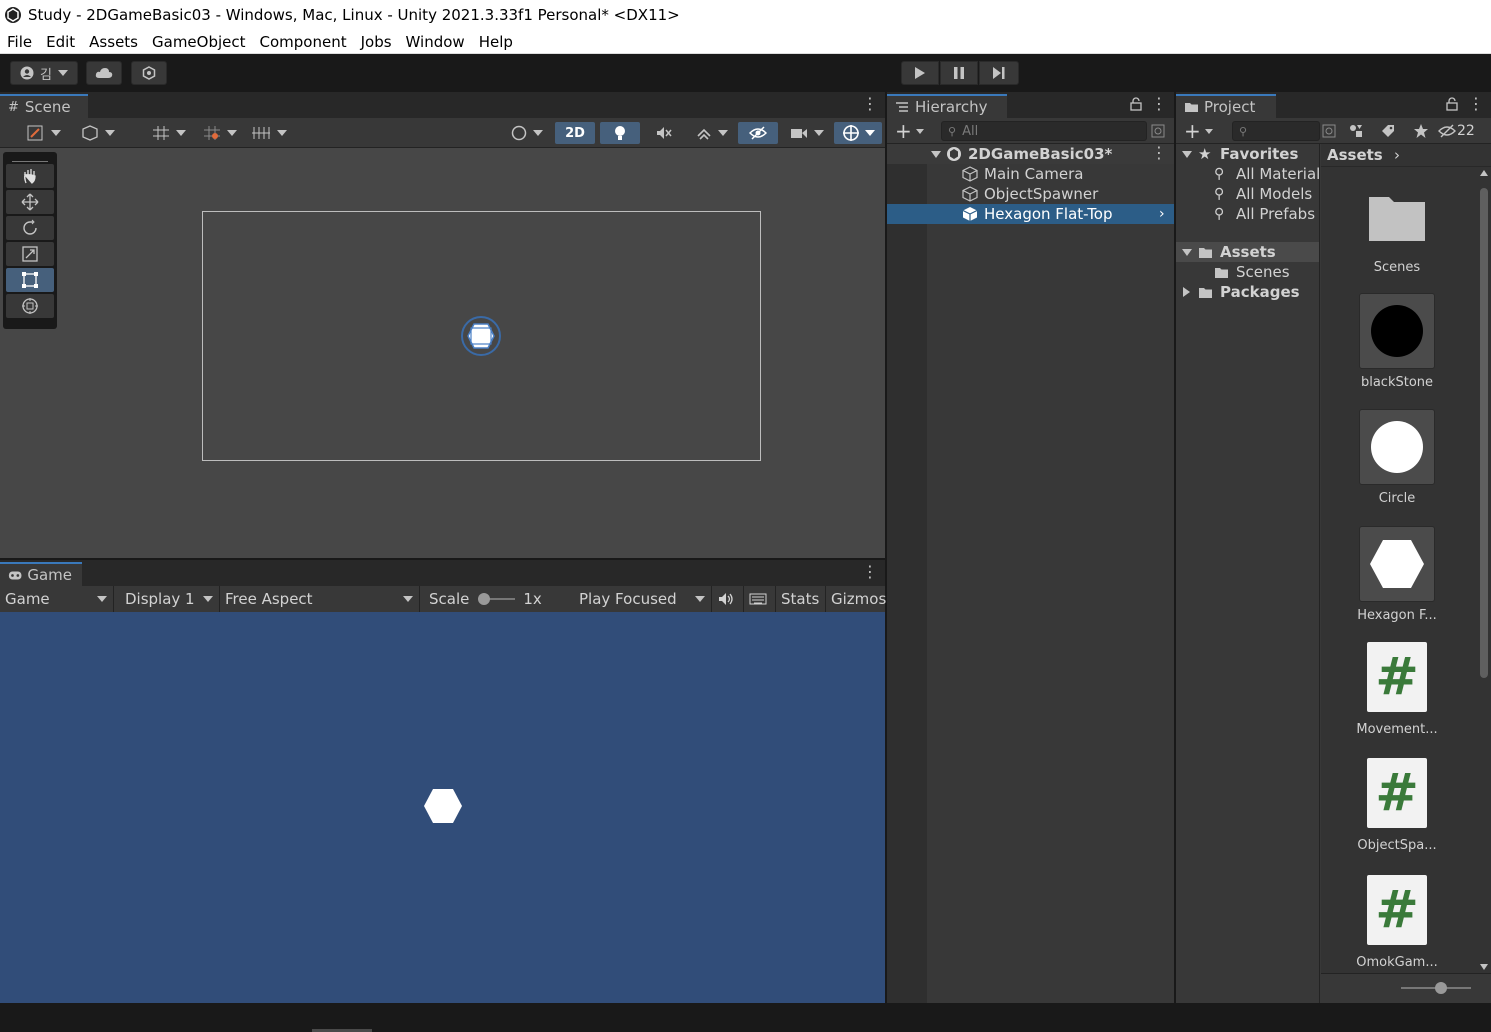 The height and width of the screenshot is (1032, 1491). Describe the element at coordinates (1044, 131) in the screenshot. I see `hierarchy-search-input: ⚲ All` at that location.